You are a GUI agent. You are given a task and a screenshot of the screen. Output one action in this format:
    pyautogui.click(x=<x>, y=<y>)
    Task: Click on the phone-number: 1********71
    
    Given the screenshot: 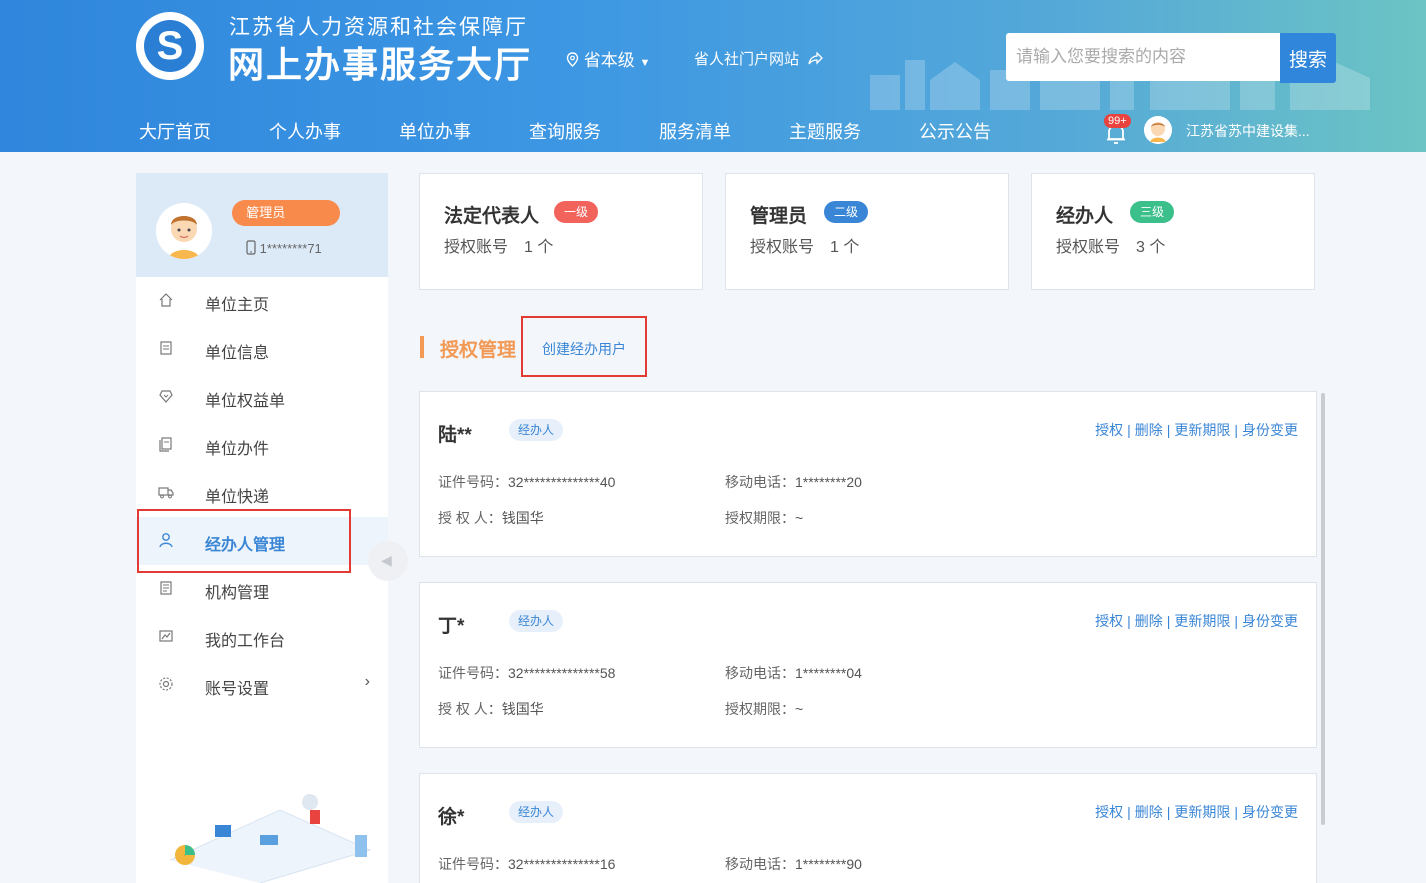 What is the action you would take?
    pyautogui.click(x=284, y=248)
    